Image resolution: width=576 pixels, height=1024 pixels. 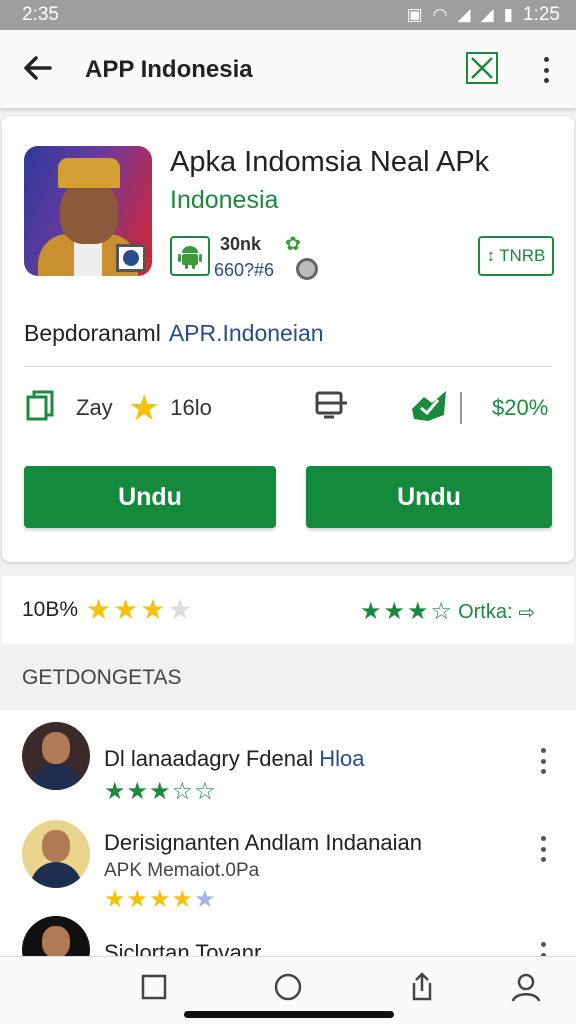 I want to click on stat-verified, so click(x=436, y=408).